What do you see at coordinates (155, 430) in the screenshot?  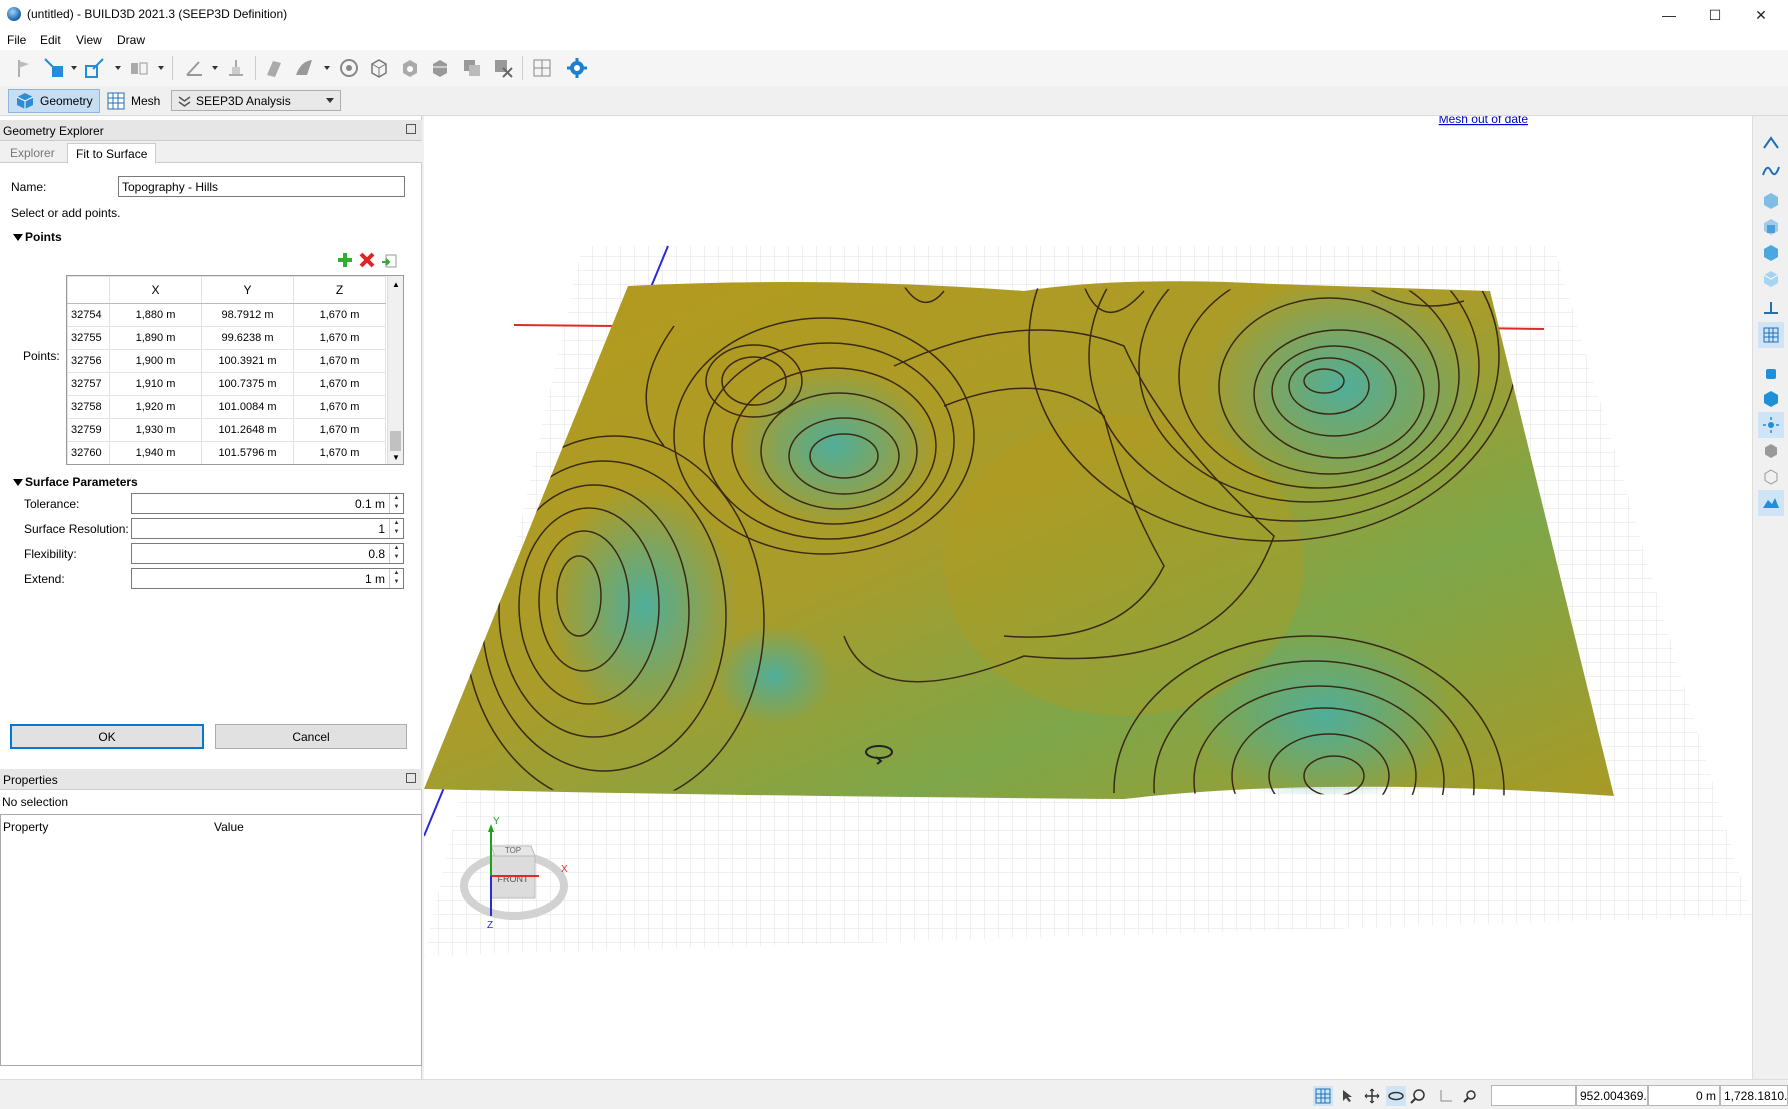 I see `cell-x: 1,930 m` at bounding box center [155, 430].